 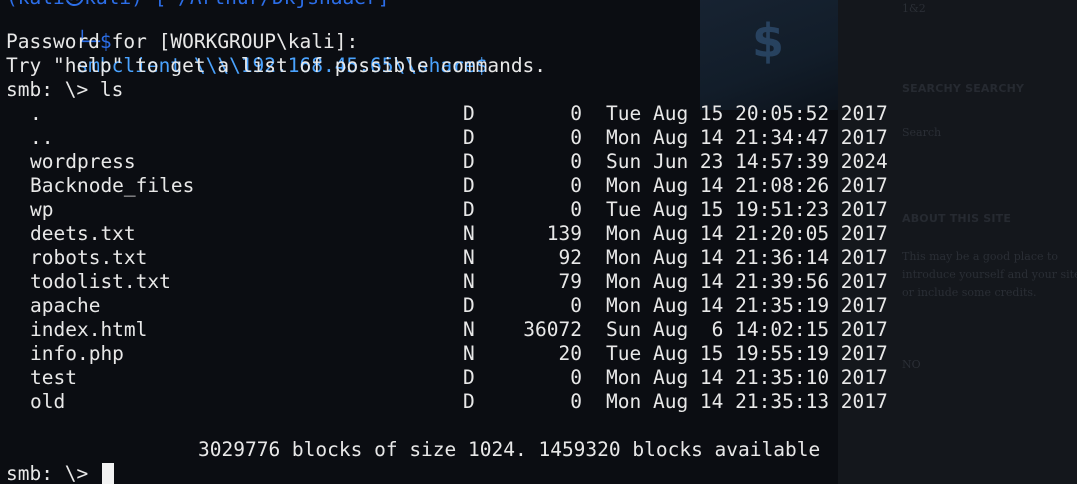 I want to click on ls-command: ls, so click(x=111, y=89).